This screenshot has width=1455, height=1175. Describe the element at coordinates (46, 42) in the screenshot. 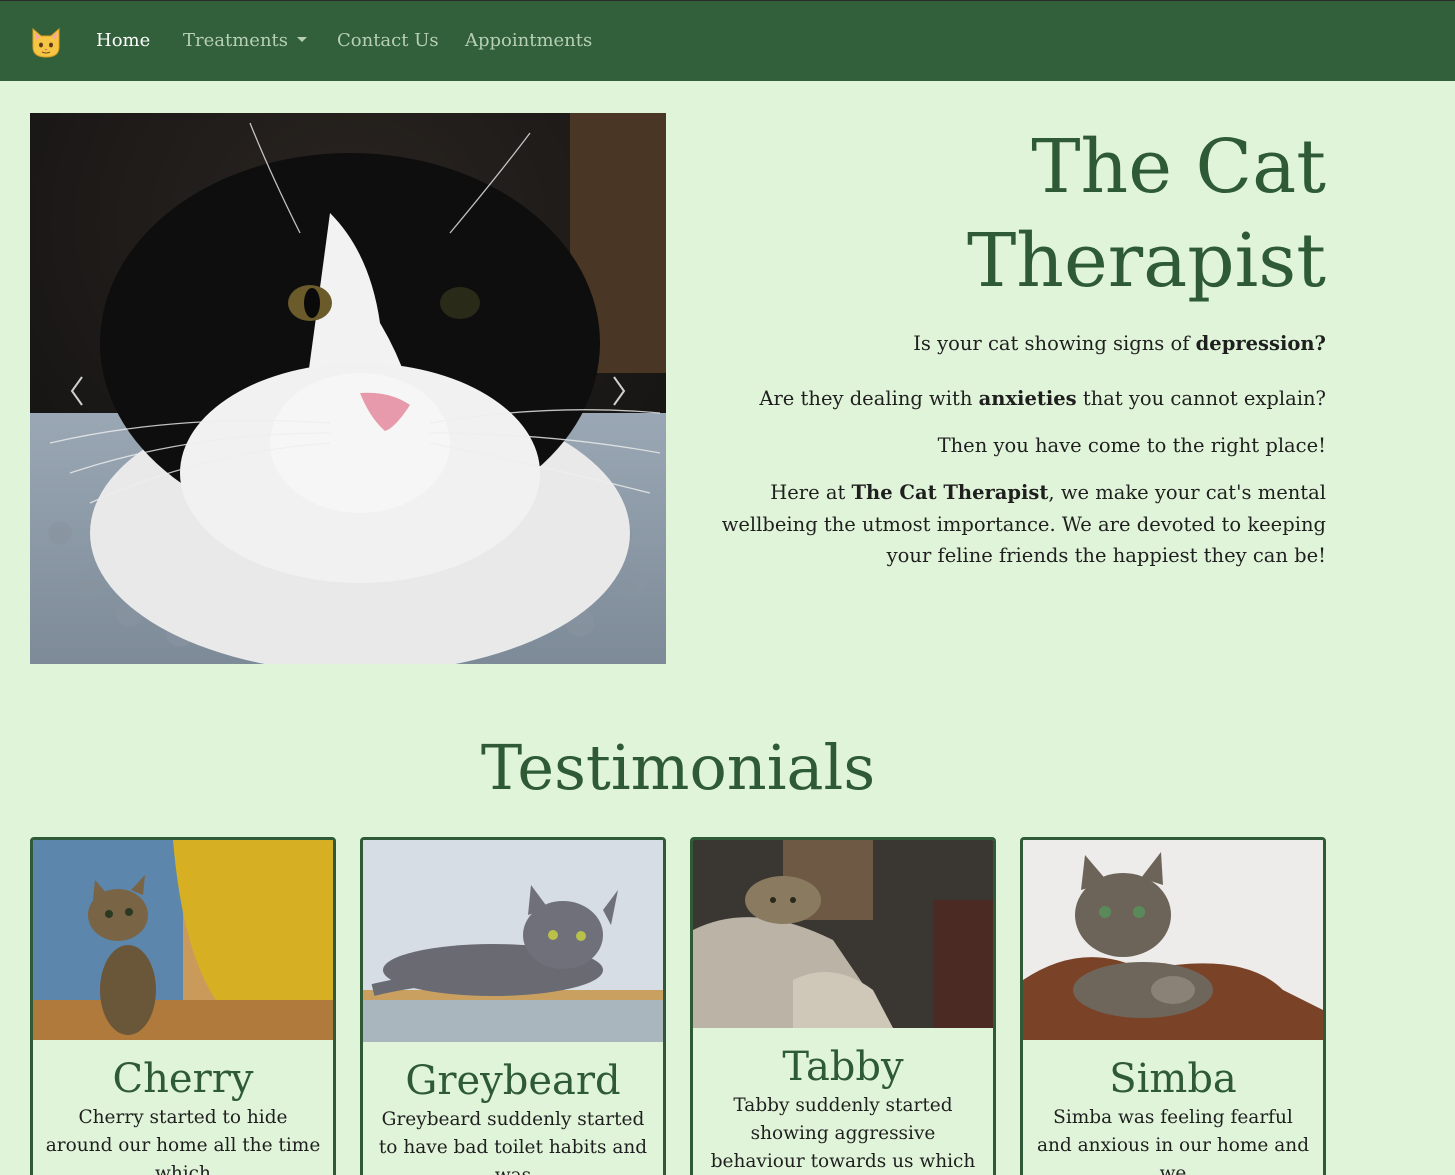

I see `cat-face-icon` at that location.